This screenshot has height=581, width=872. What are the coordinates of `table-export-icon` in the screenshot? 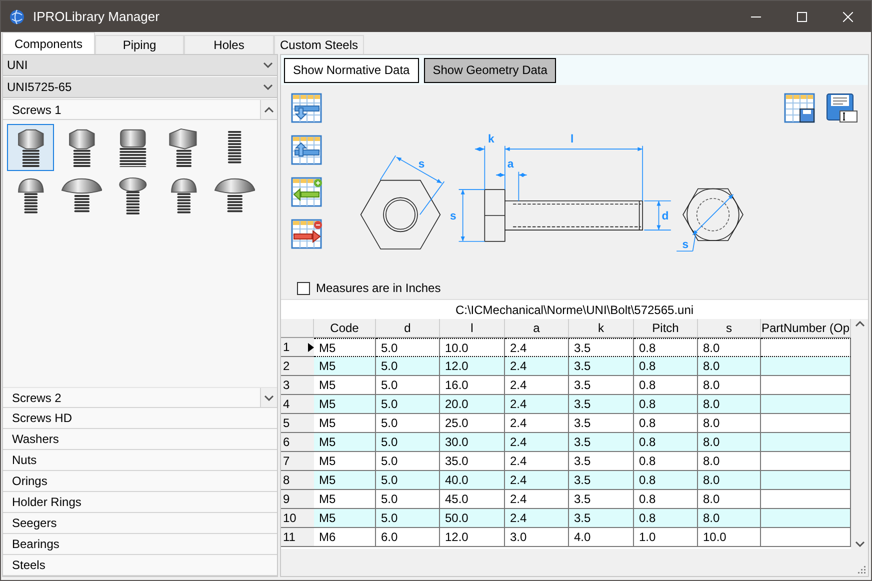 It's located at (307, 150).